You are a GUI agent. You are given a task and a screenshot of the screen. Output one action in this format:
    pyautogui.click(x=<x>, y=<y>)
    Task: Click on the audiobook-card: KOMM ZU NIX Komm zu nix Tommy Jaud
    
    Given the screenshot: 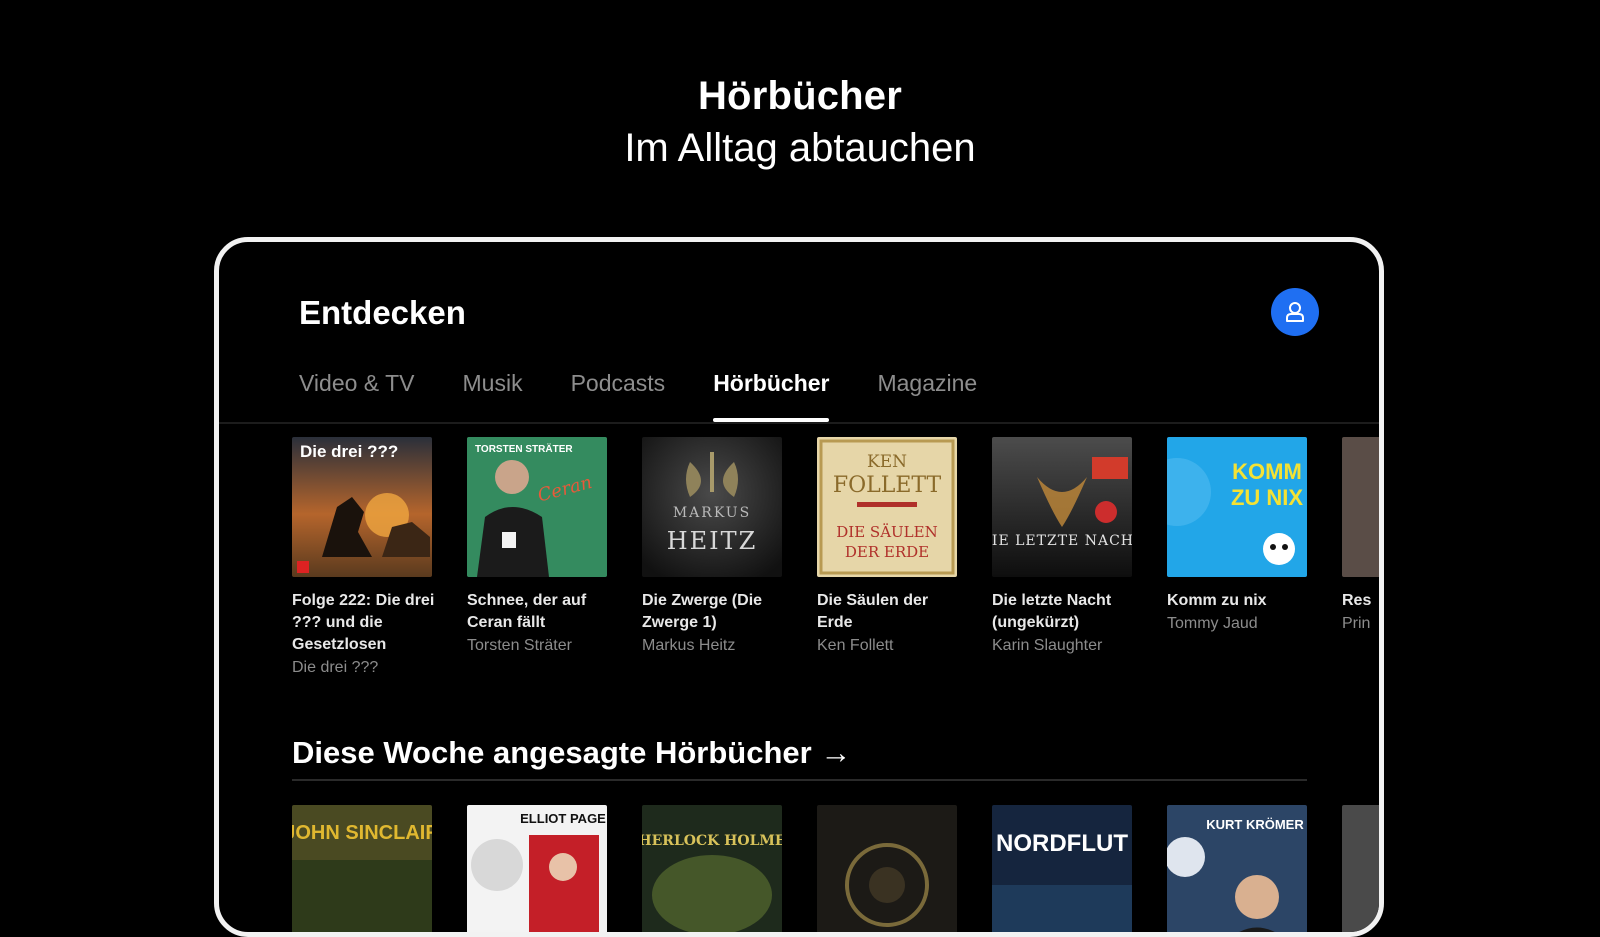 What is the action you would take?
    pyautogui.click(x=1237, y=559)
    